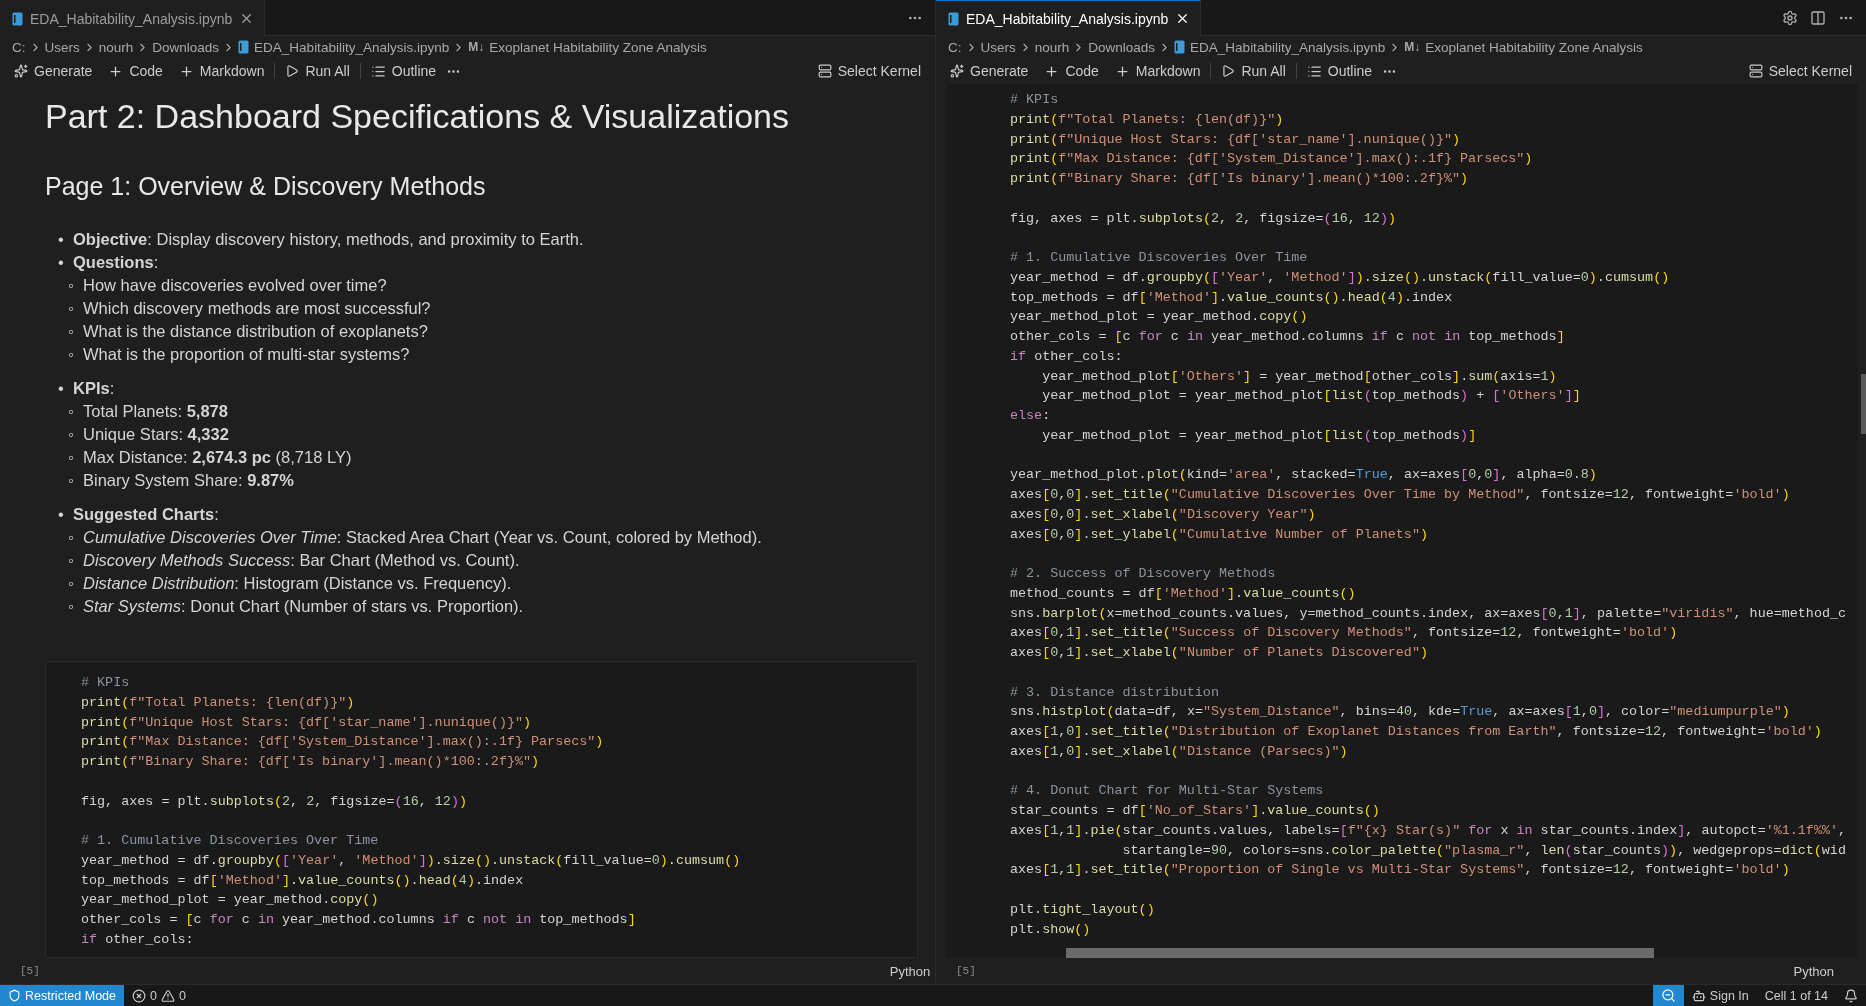 The image size is (1866, 1006). I want to click on code-line: # 4. Donut Chart for Multi-Star Systems, so click(1167, 791).